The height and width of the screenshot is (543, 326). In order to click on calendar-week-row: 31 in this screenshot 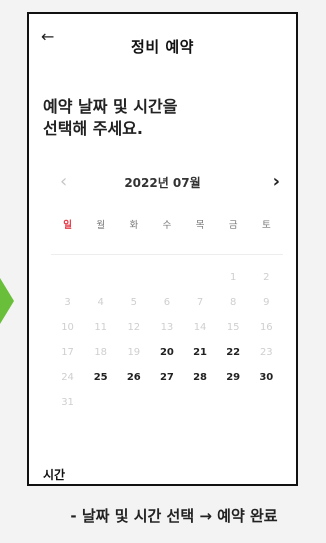, I will do `click(167, 402)`.